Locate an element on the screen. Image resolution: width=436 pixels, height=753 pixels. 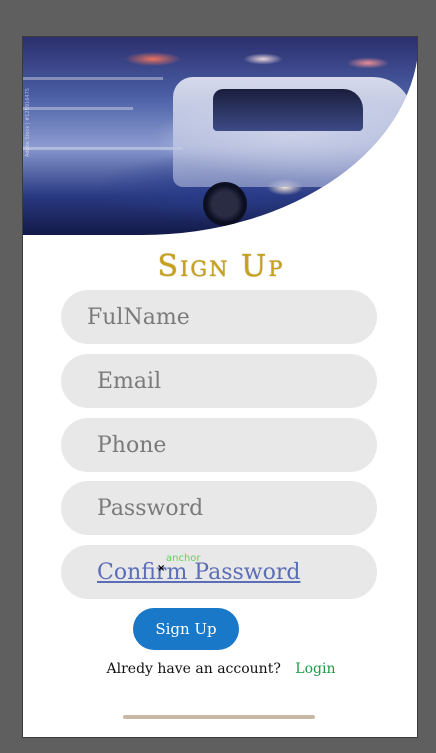
ambulance-windshield is located at coordinates (288, 110).